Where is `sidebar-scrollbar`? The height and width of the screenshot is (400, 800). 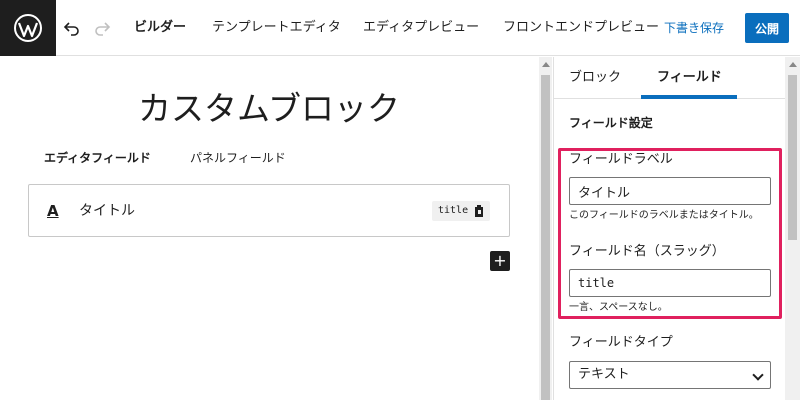
sidebar-scrollbar is located at coordinates (792, 228).